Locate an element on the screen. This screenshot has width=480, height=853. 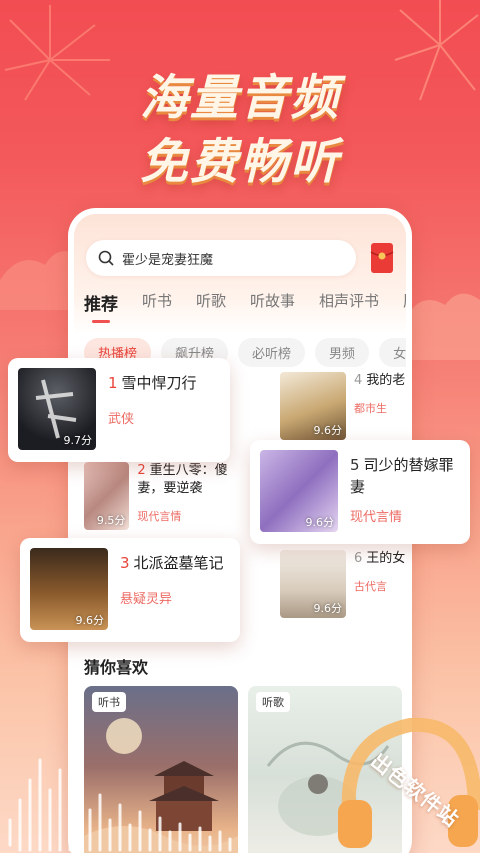
card-type-label: 听歌 is located at coordinates (273, 702).